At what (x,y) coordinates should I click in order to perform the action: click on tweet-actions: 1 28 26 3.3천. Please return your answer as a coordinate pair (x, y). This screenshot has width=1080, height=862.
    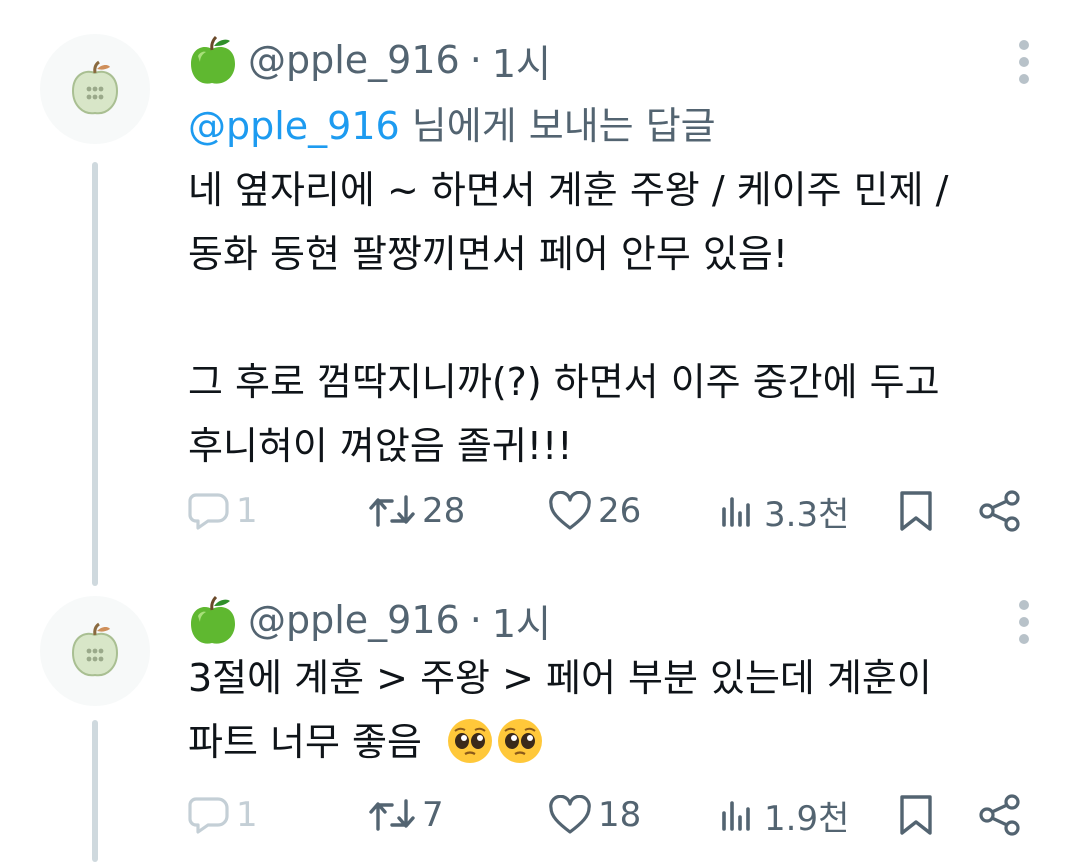
    Looking at the image, I should click on (613, 511).